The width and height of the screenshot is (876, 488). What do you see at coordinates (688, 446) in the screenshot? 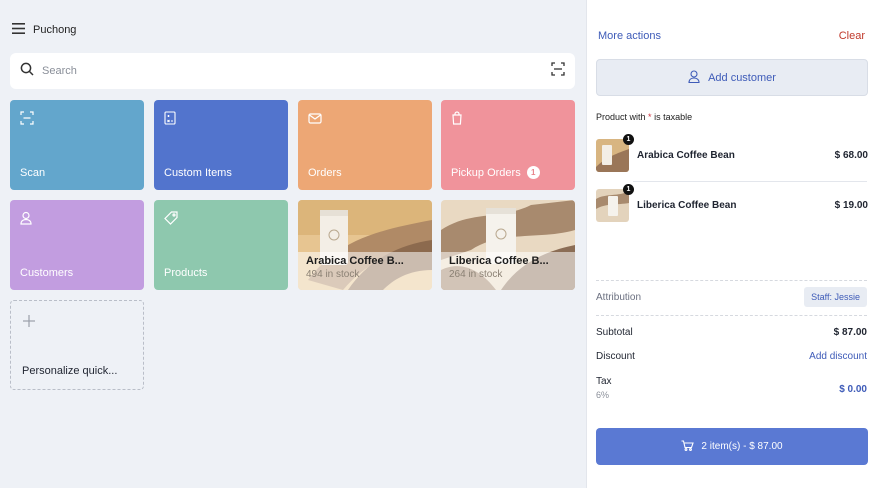
I see `cart-icon` at bounding box center [688, 446].